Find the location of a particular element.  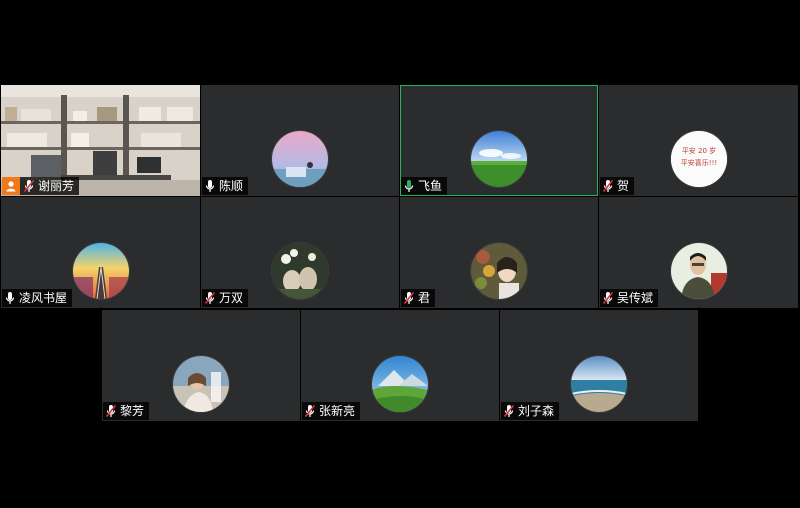

svg-text: 平安 20 岁 is located at coordinates (698, 150).